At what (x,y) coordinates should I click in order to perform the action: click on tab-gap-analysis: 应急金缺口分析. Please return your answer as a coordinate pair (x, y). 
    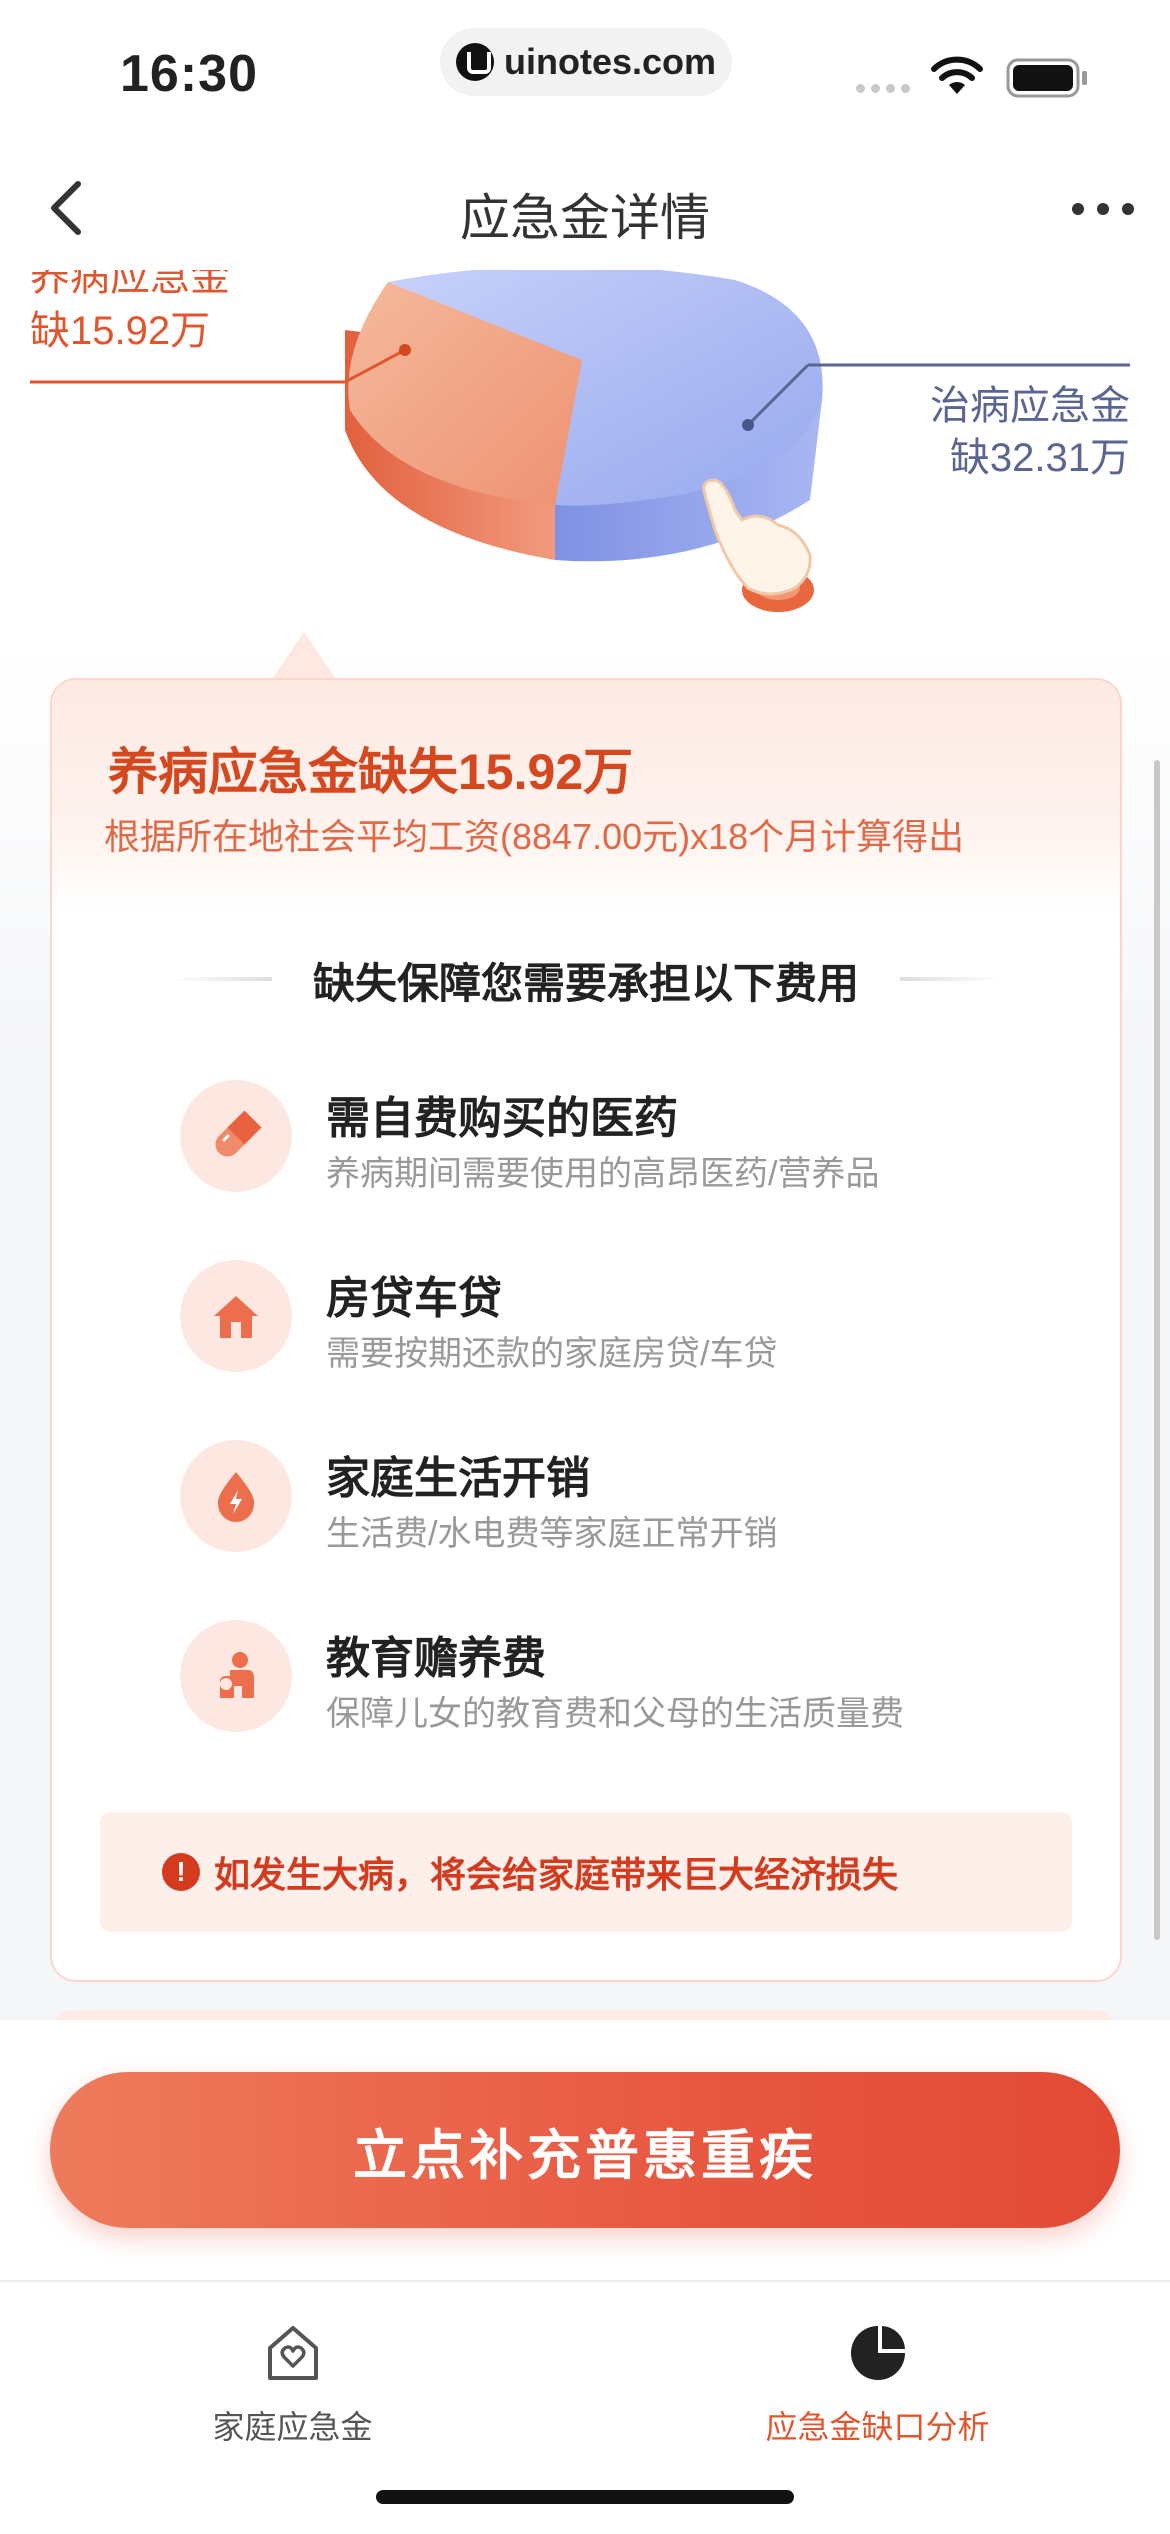
    Looking at the image, I should click on (877, 2373).